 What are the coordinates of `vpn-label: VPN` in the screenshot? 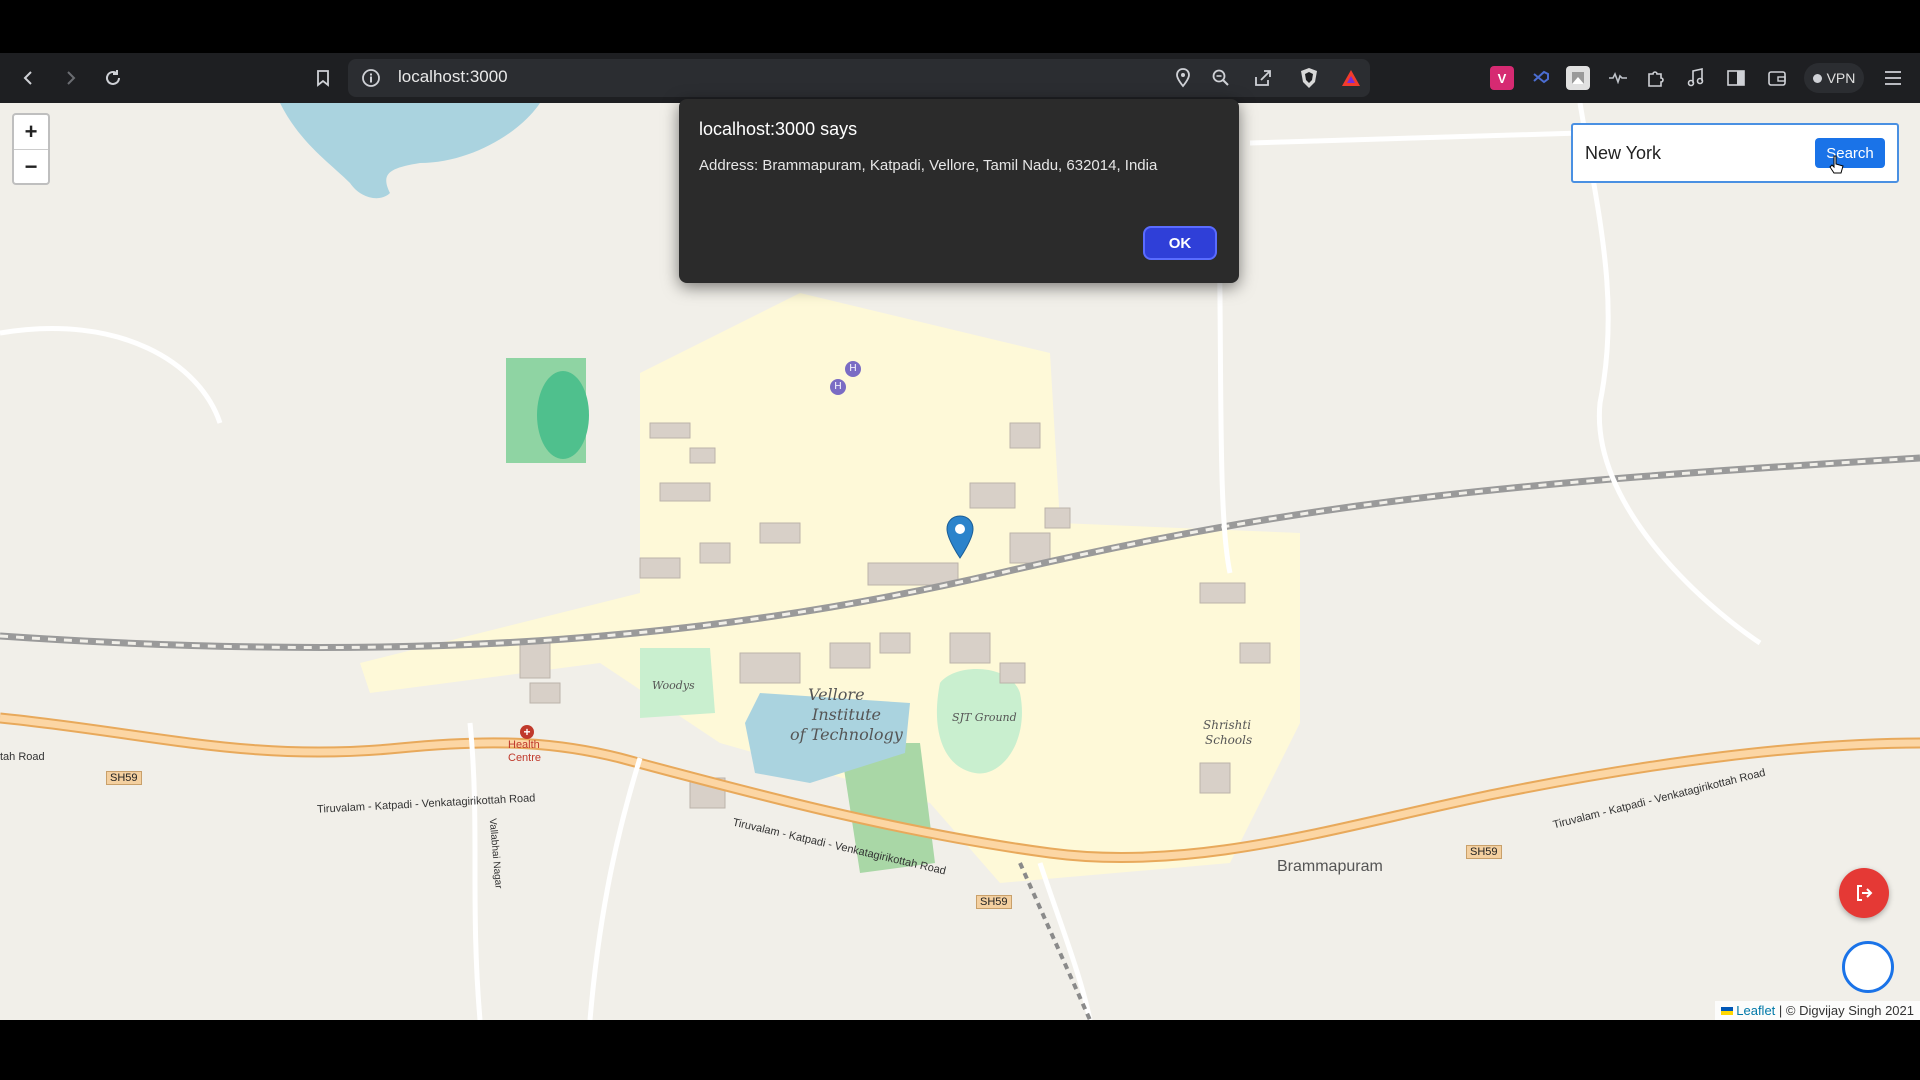 It's located at (1841, 78).